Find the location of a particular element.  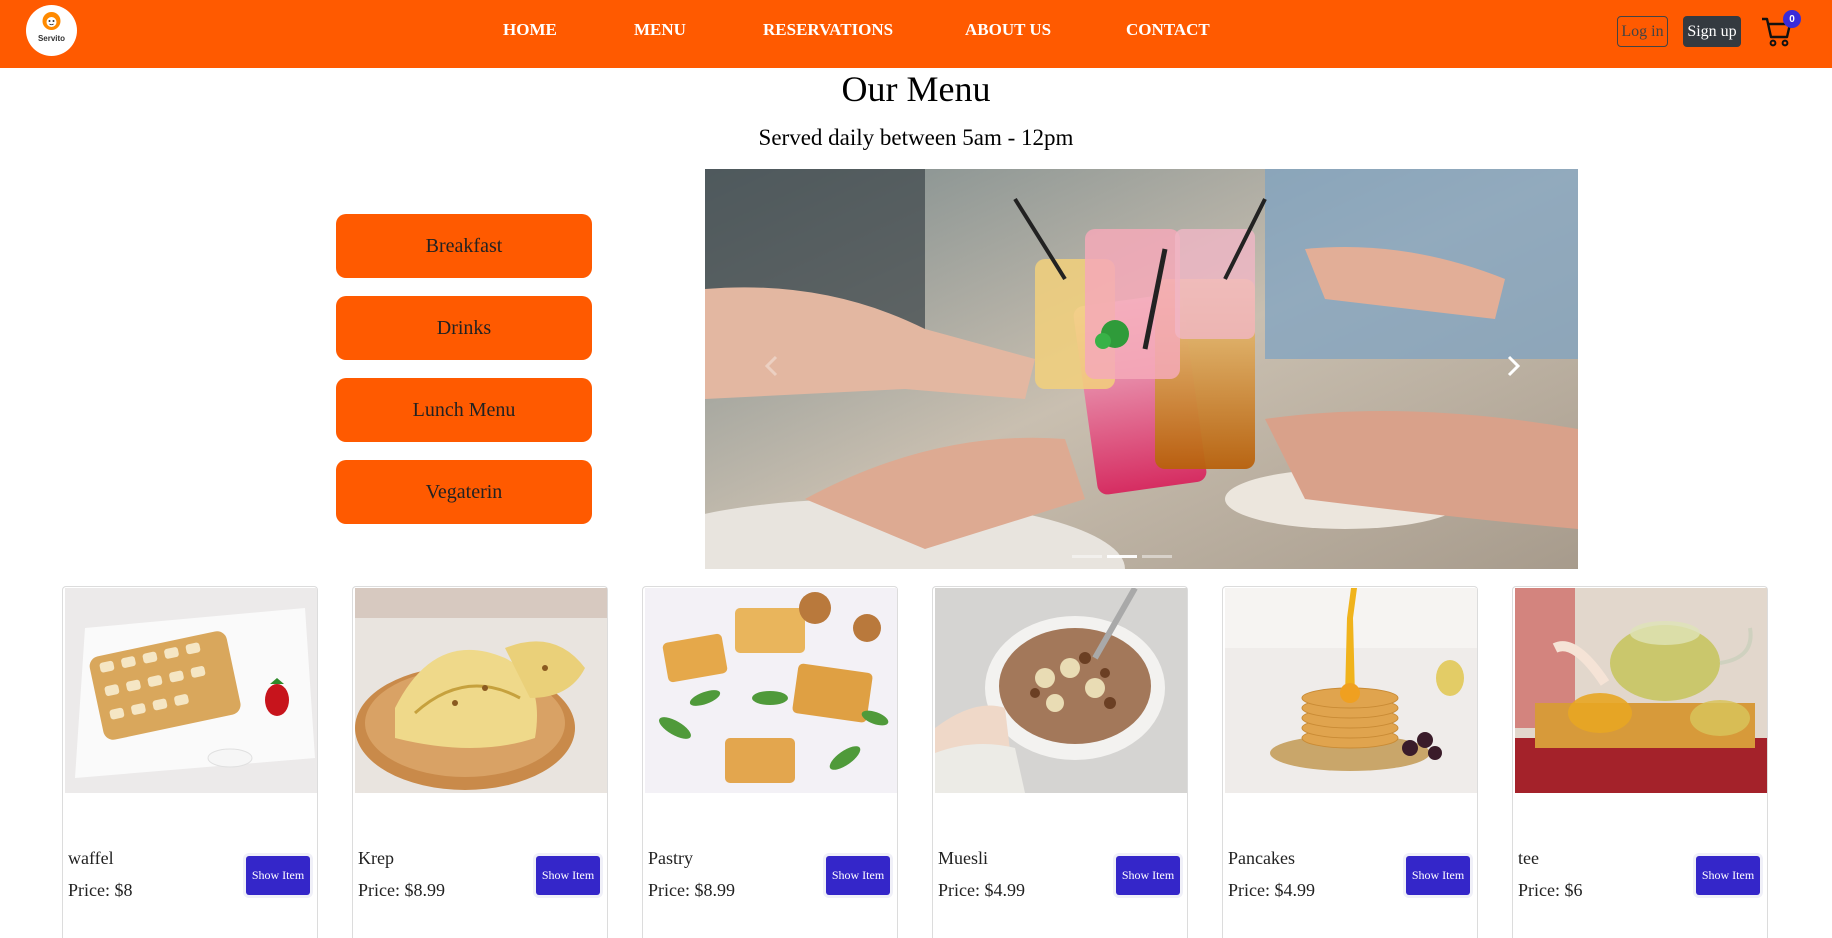

menu-item-card: waffel Price: $8 Show Item is located at coordinates (190, 762).